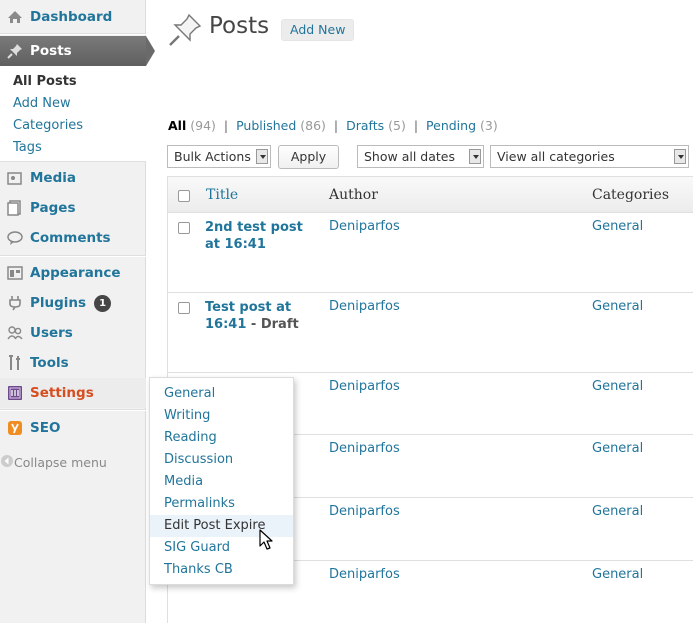  Describe the element at coordinates (15, 238) in the screenshot. I see `comments-icon` at that location.